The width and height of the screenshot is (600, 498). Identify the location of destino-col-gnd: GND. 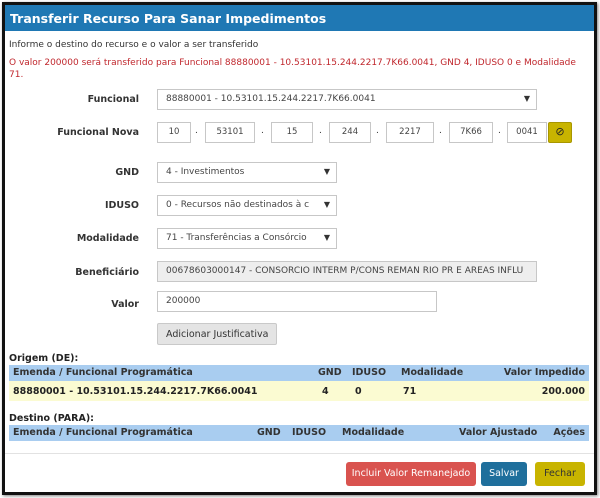
(269, 432).